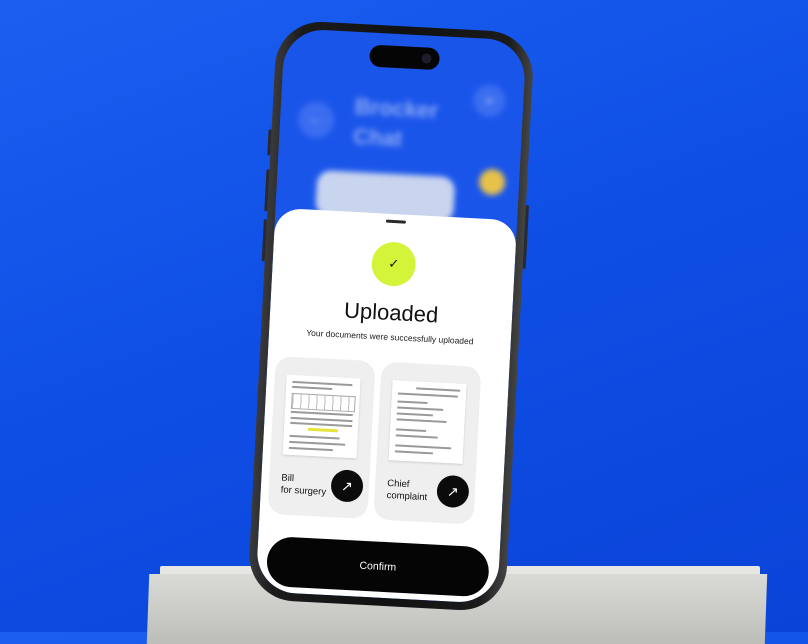  What do you see at coordinates (426, 58) in the screenshot?
I see `front-camera` at bounding box center [426, 58].